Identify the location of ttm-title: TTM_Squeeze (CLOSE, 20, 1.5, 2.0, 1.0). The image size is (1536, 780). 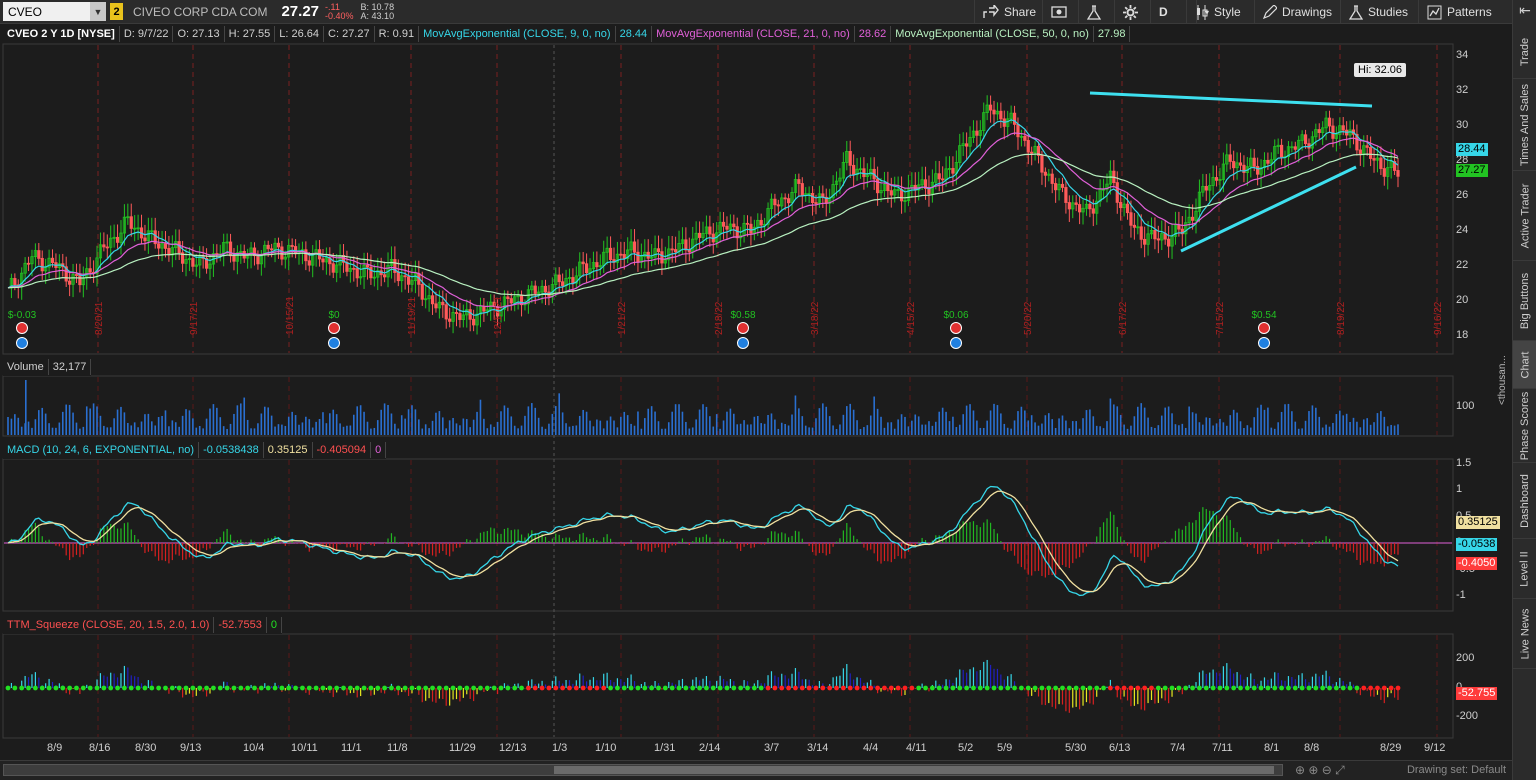
(109, 625).